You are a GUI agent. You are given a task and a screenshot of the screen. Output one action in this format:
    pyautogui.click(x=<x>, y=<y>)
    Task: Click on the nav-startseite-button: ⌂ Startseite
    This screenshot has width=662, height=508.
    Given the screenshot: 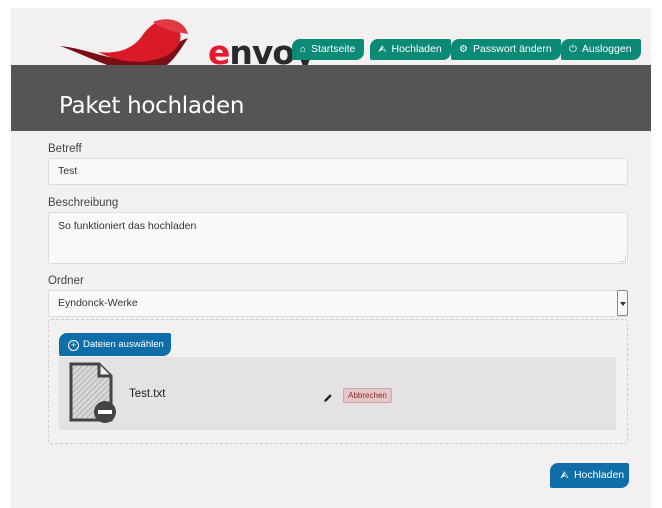 What is the action you would take?
    pyautogui.click(x=328, y=49)
    